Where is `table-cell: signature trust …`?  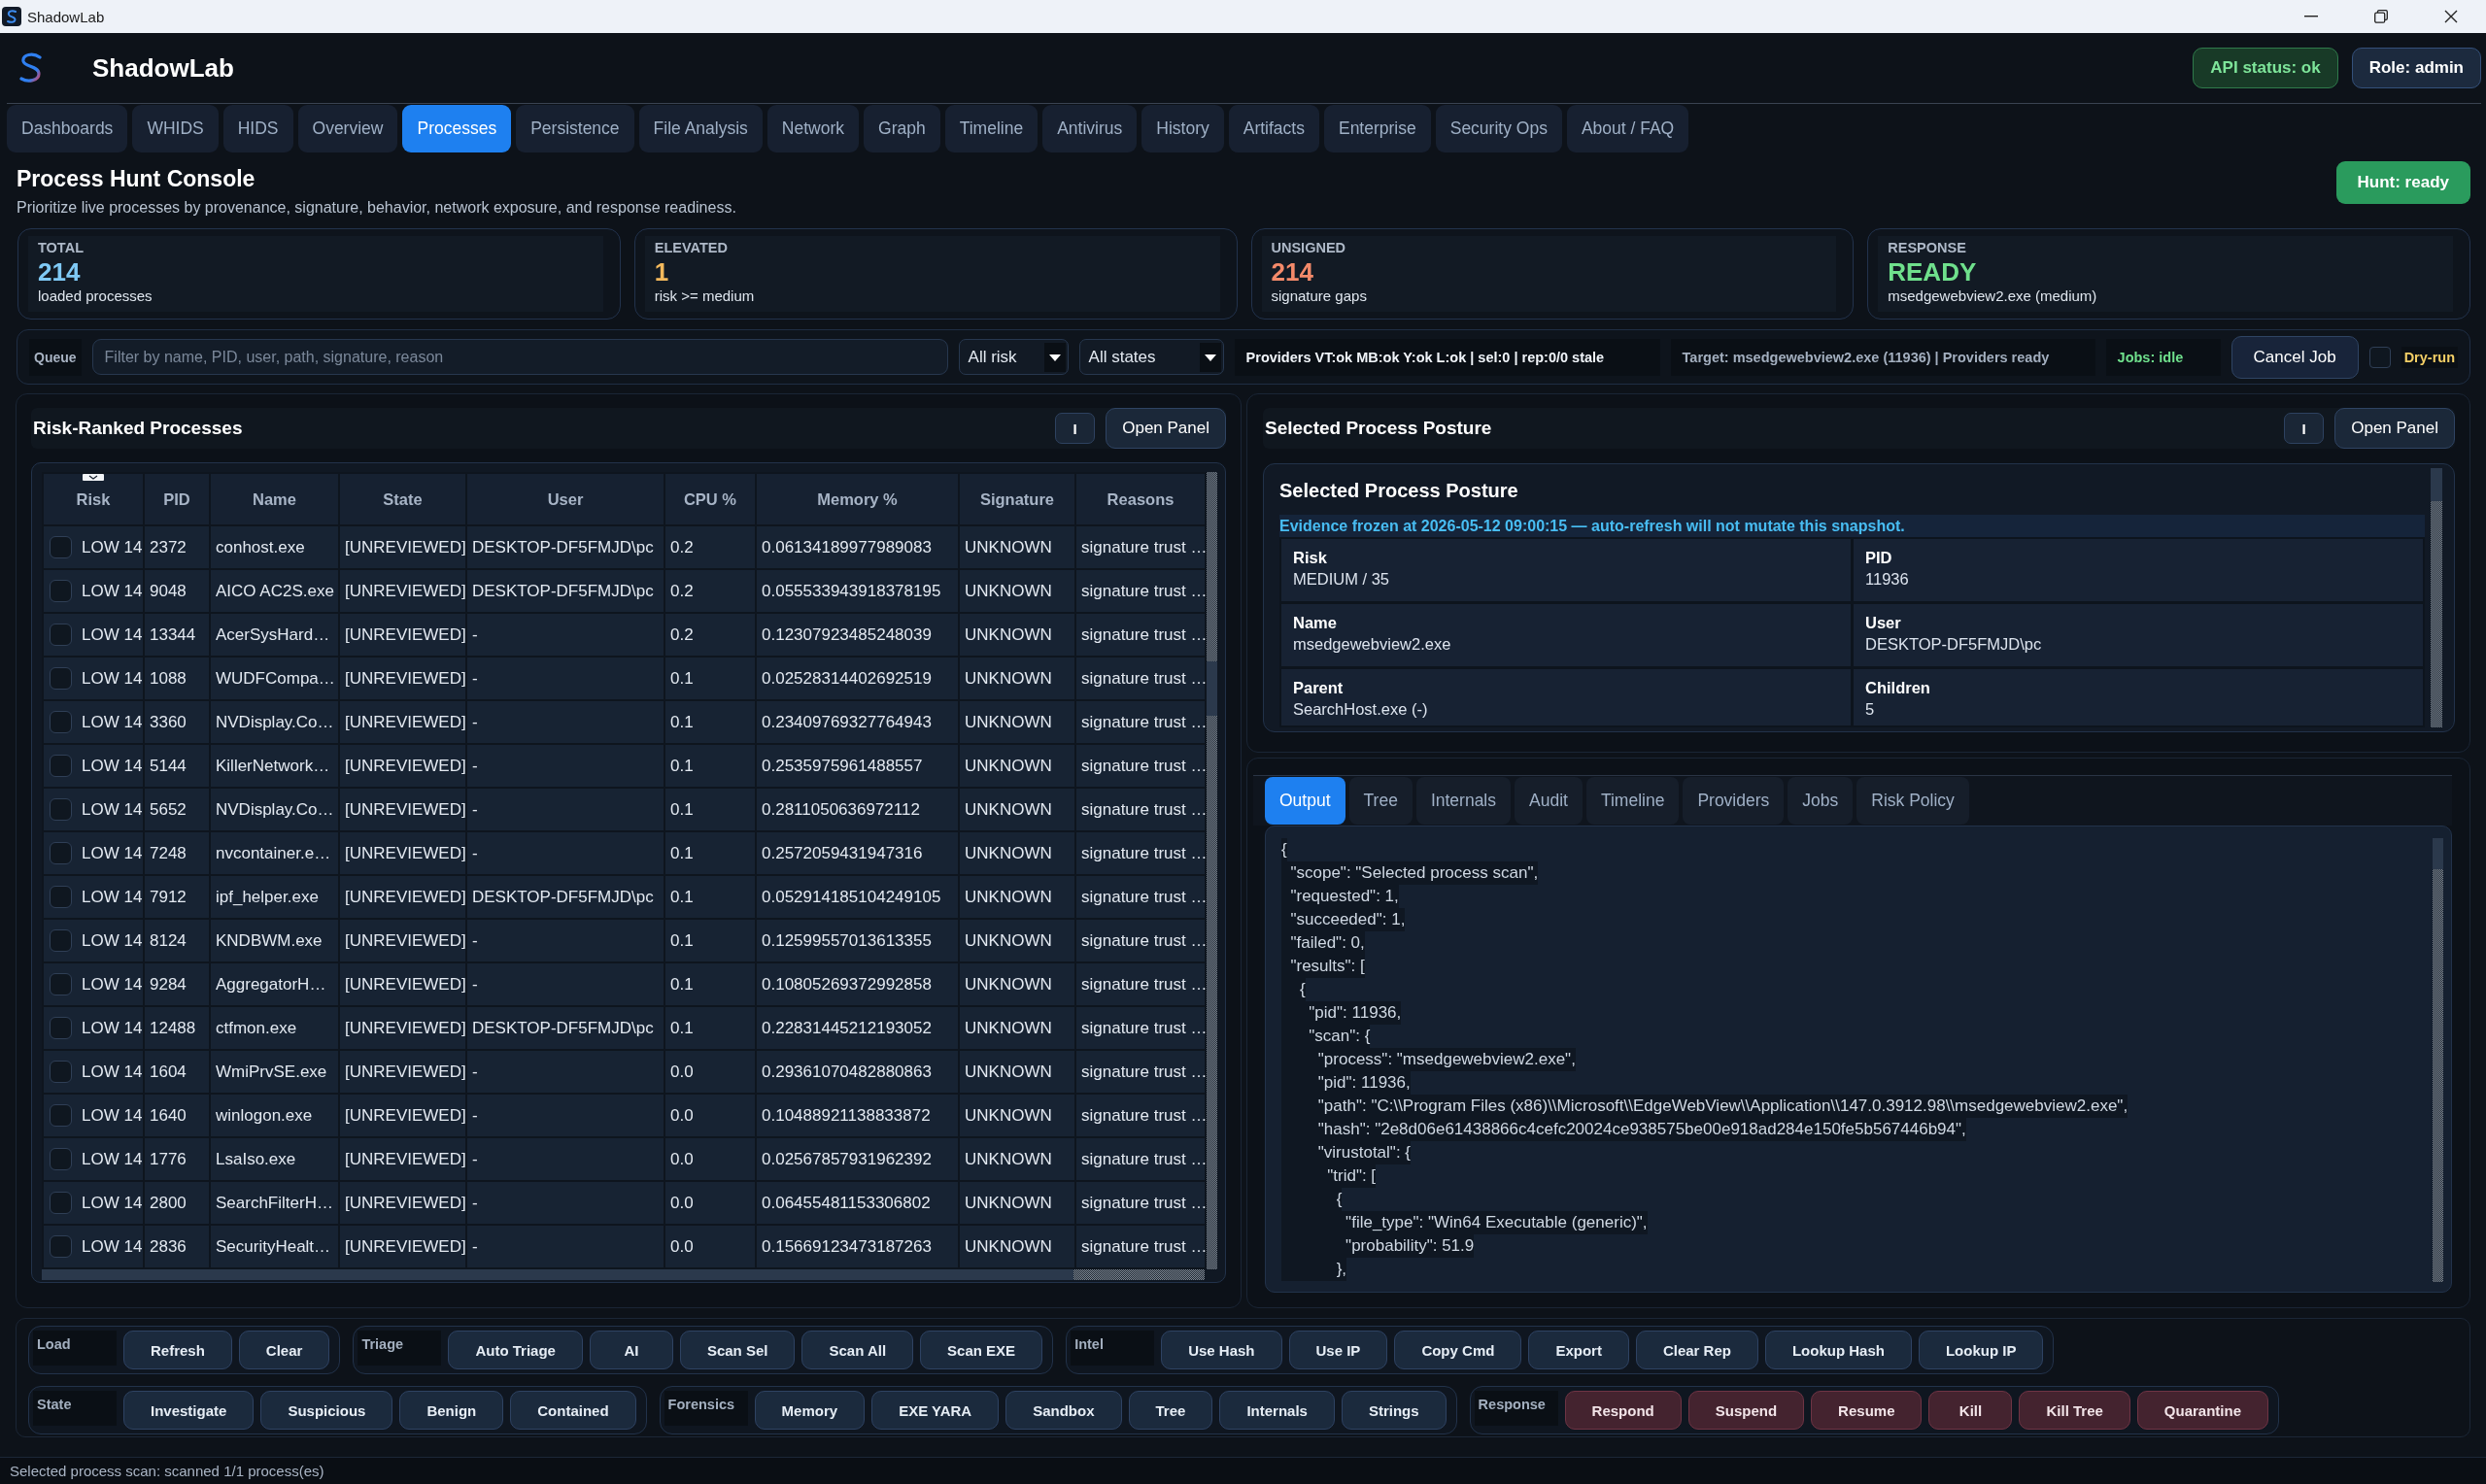
table-cell: signature trust … is located at coordinates (1140, 984).